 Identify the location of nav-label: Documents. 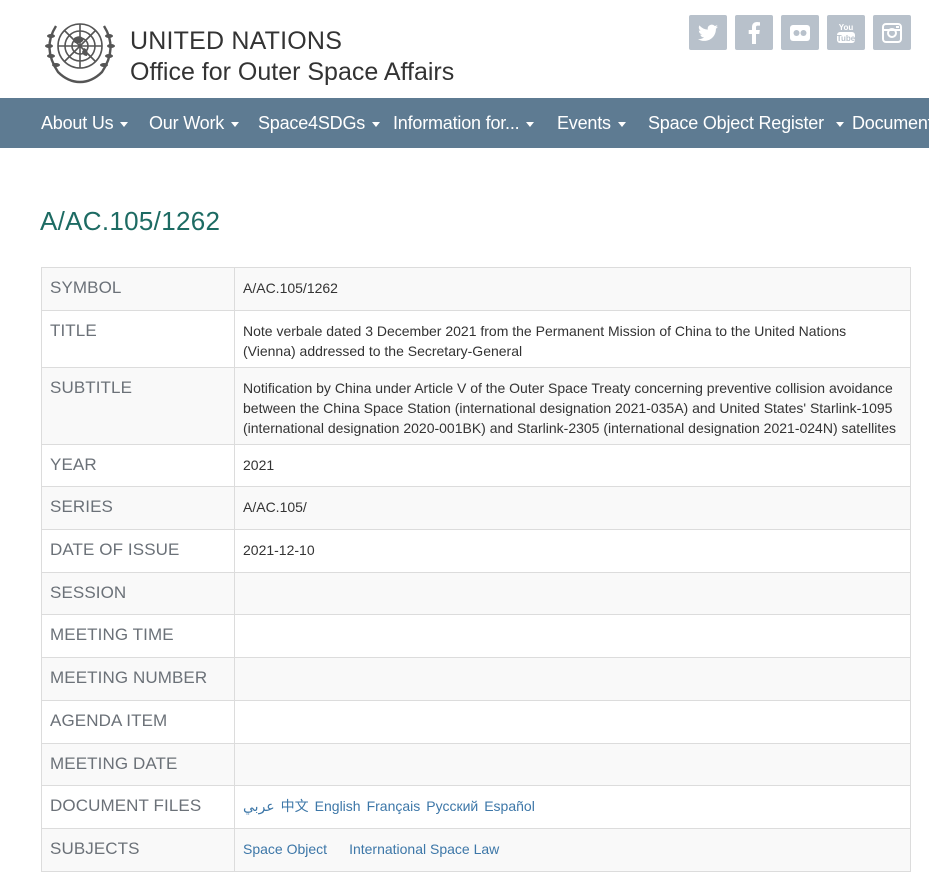
(890, 123).